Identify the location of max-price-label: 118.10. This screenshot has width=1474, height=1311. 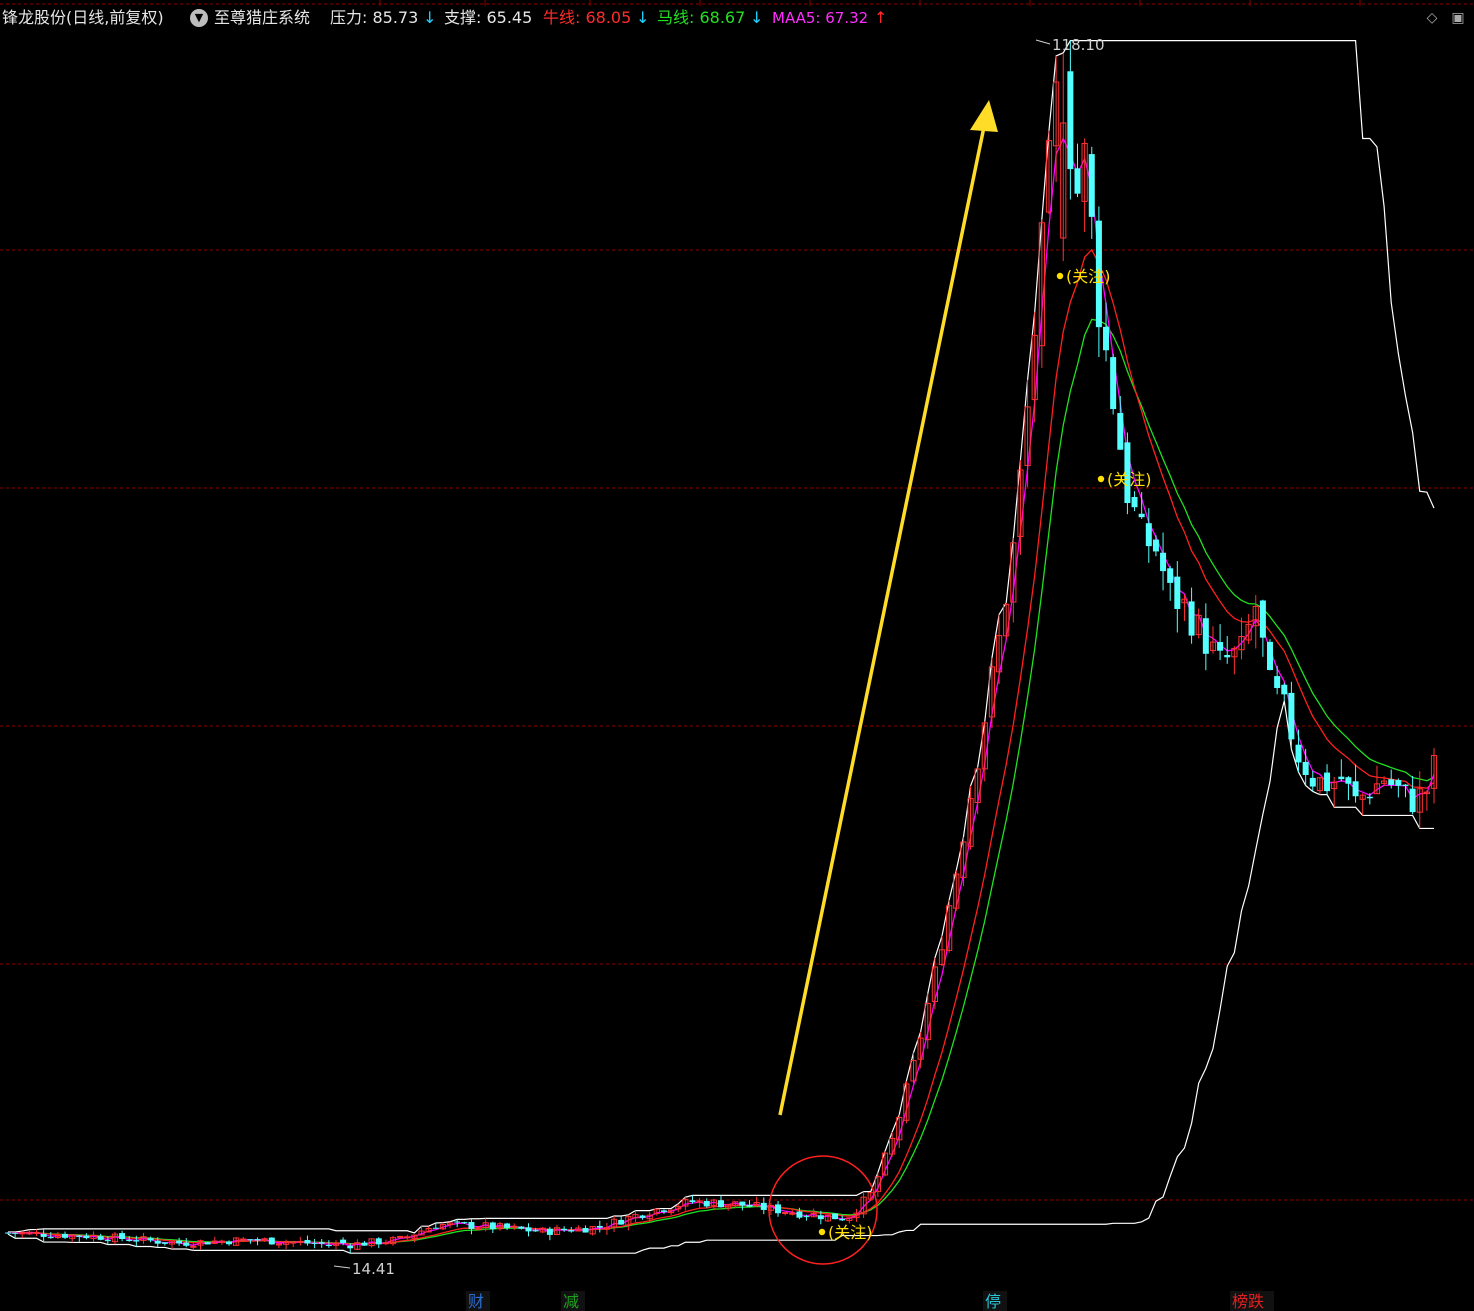
(1078, 45).